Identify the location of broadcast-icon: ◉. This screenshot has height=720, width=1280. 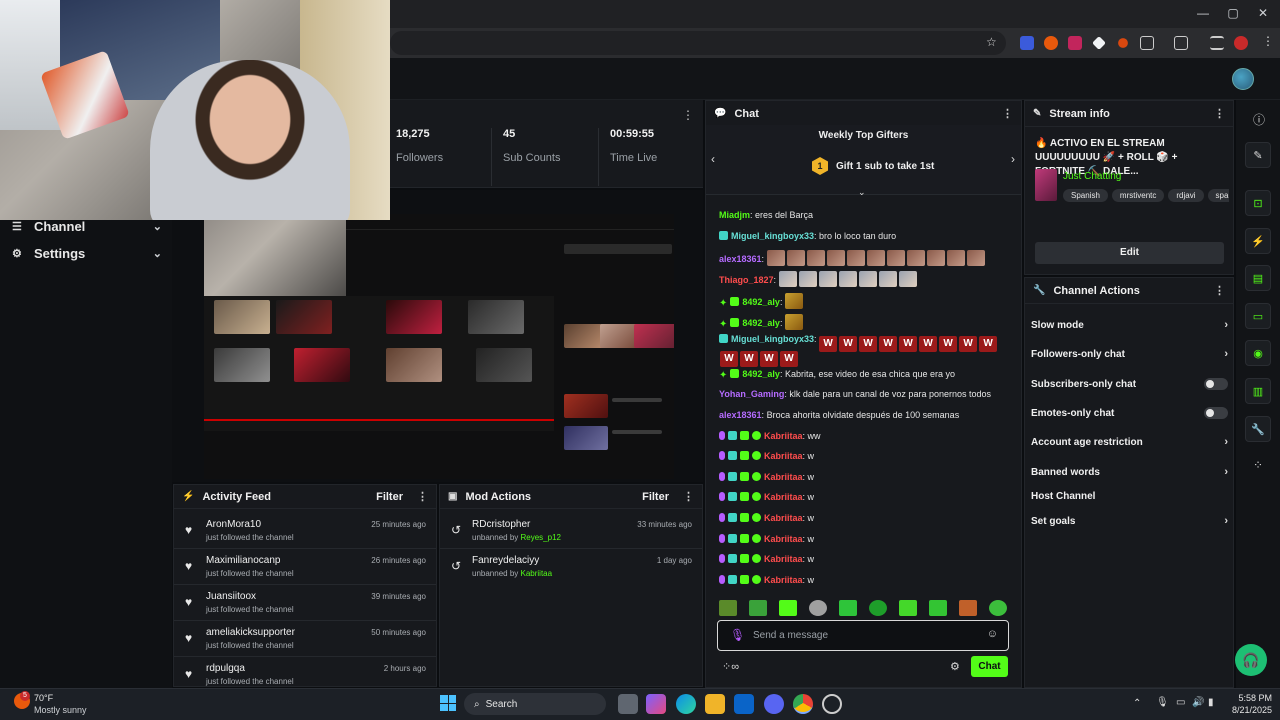
(1258, 353).